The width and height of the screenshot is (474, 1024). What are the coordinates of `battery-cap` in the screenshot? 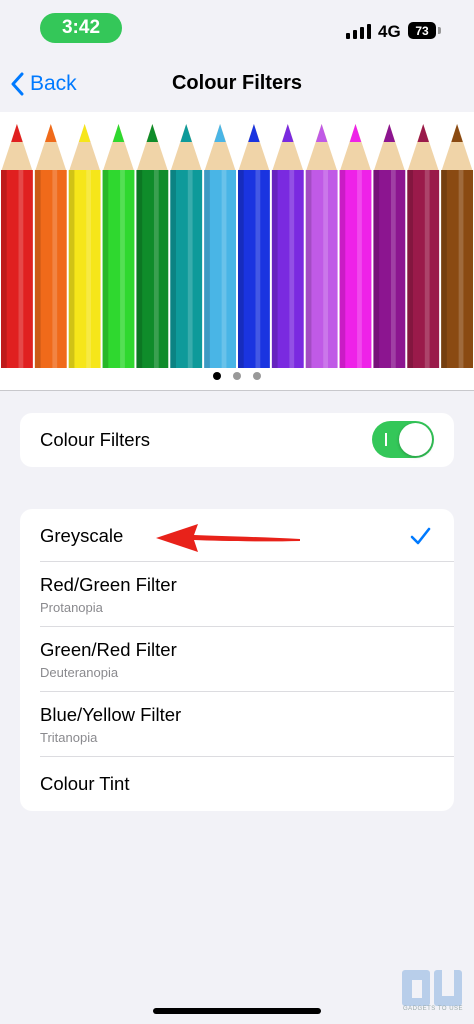 It's located at (439, 30).